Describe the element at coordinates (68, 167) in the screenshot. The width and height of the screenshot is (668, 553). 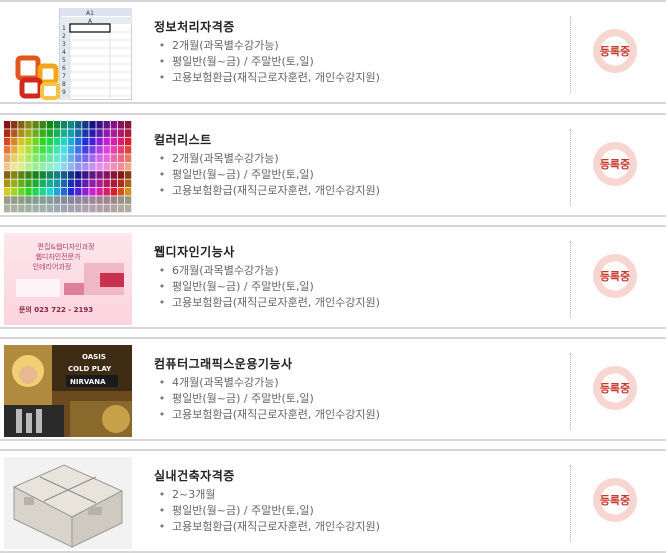
I see `color-swatch-thumbnail` at that location.